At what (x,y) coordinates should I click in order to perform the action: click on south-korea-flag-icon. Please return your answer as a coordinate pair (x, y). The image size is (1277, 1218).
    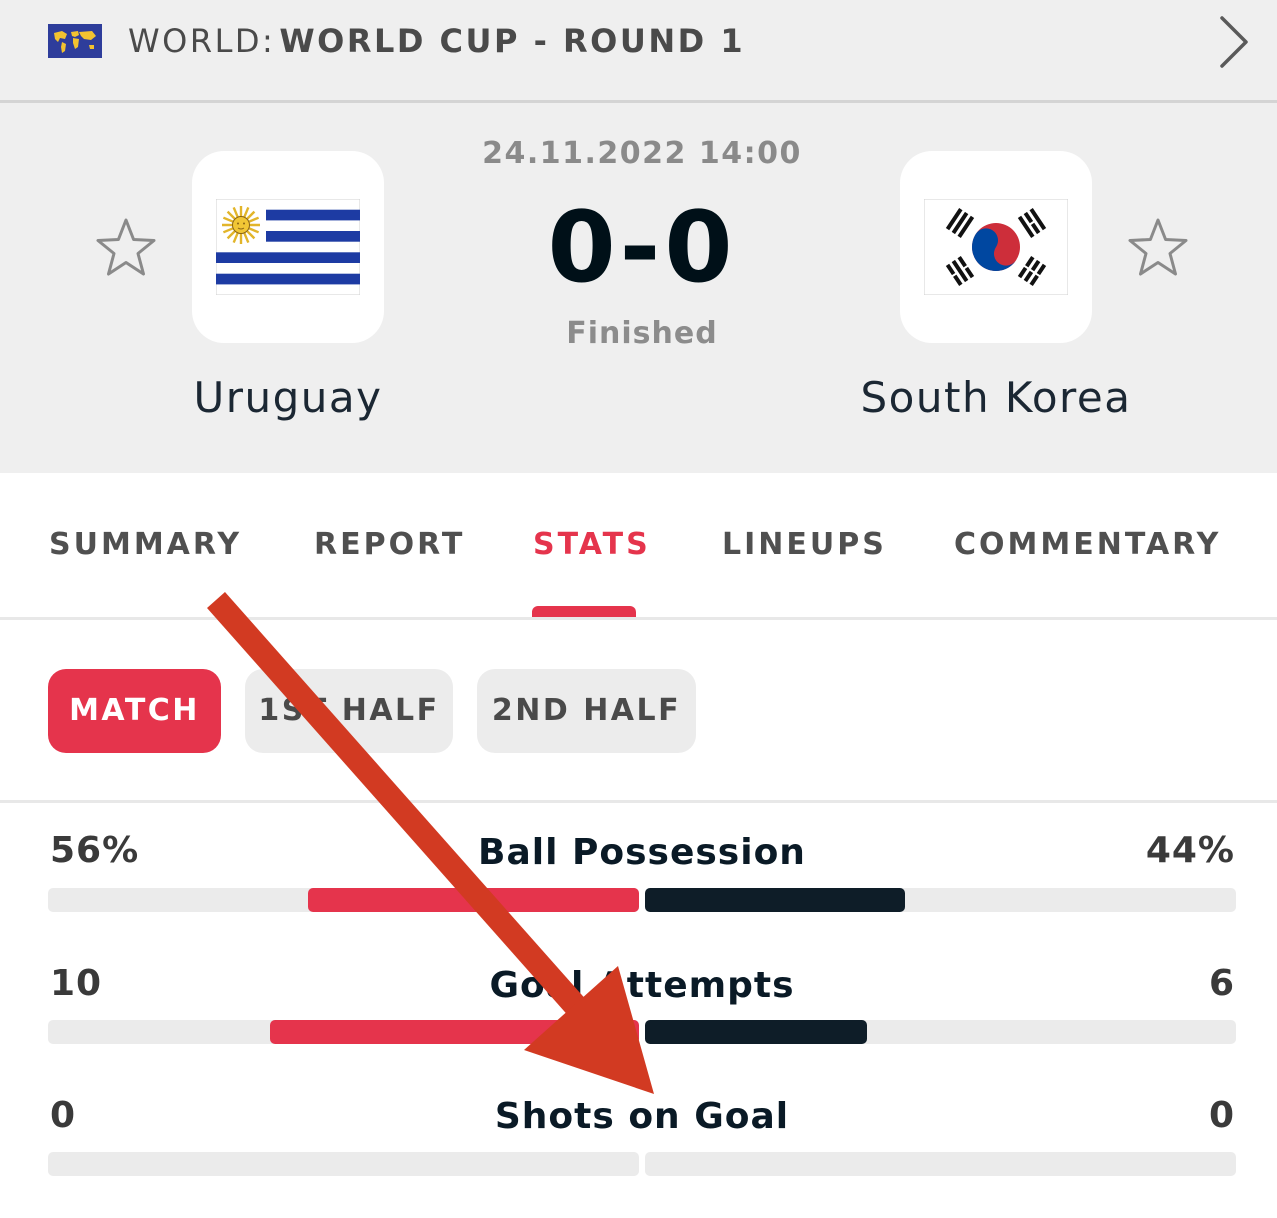
    Looking at the image, I should click on (996, 248).